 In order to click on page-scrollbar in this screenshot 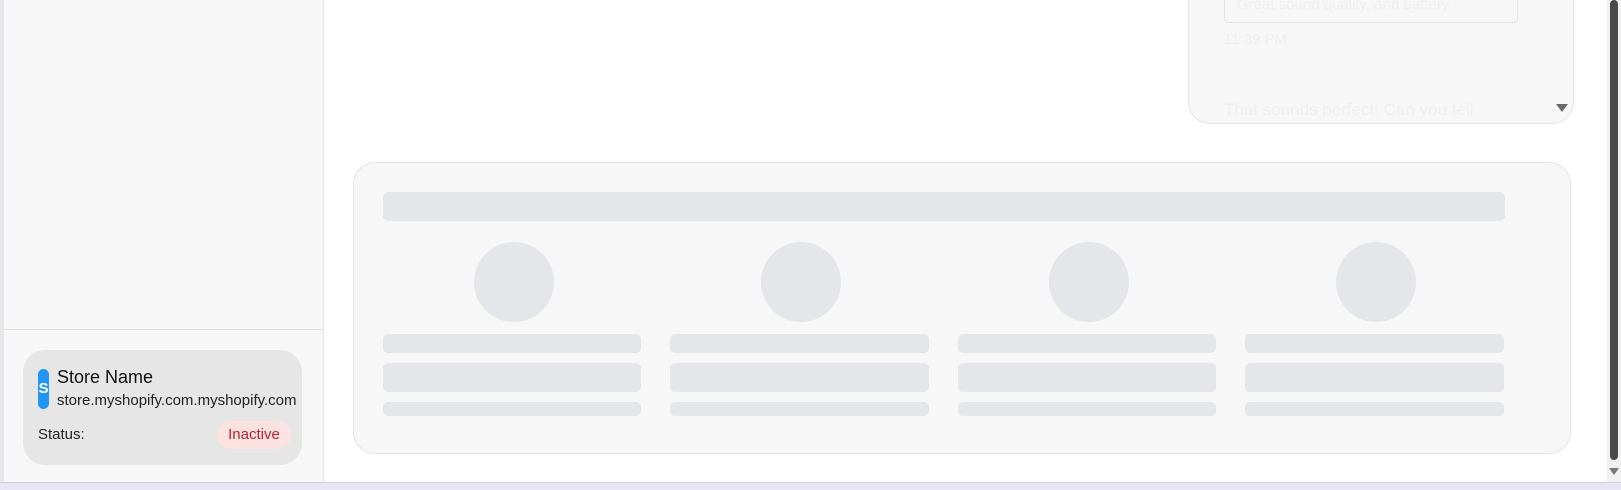, I will do `click(1614, 241)`.